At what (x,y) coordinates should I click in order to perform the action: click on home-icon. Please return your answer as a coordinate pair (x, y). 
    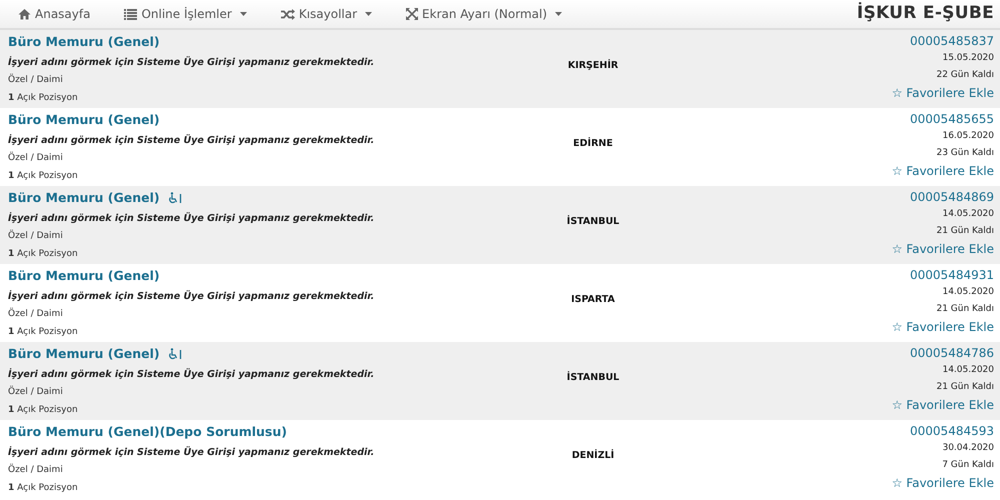
    Looking at the image, I should click on (24, 14).